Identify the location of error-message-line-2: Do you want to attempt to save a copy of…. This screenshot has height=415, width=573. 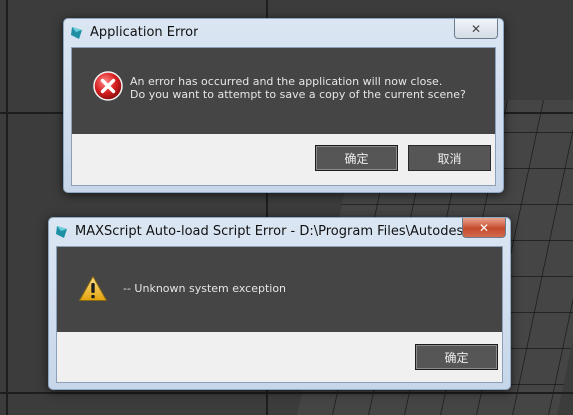
(298, 94).